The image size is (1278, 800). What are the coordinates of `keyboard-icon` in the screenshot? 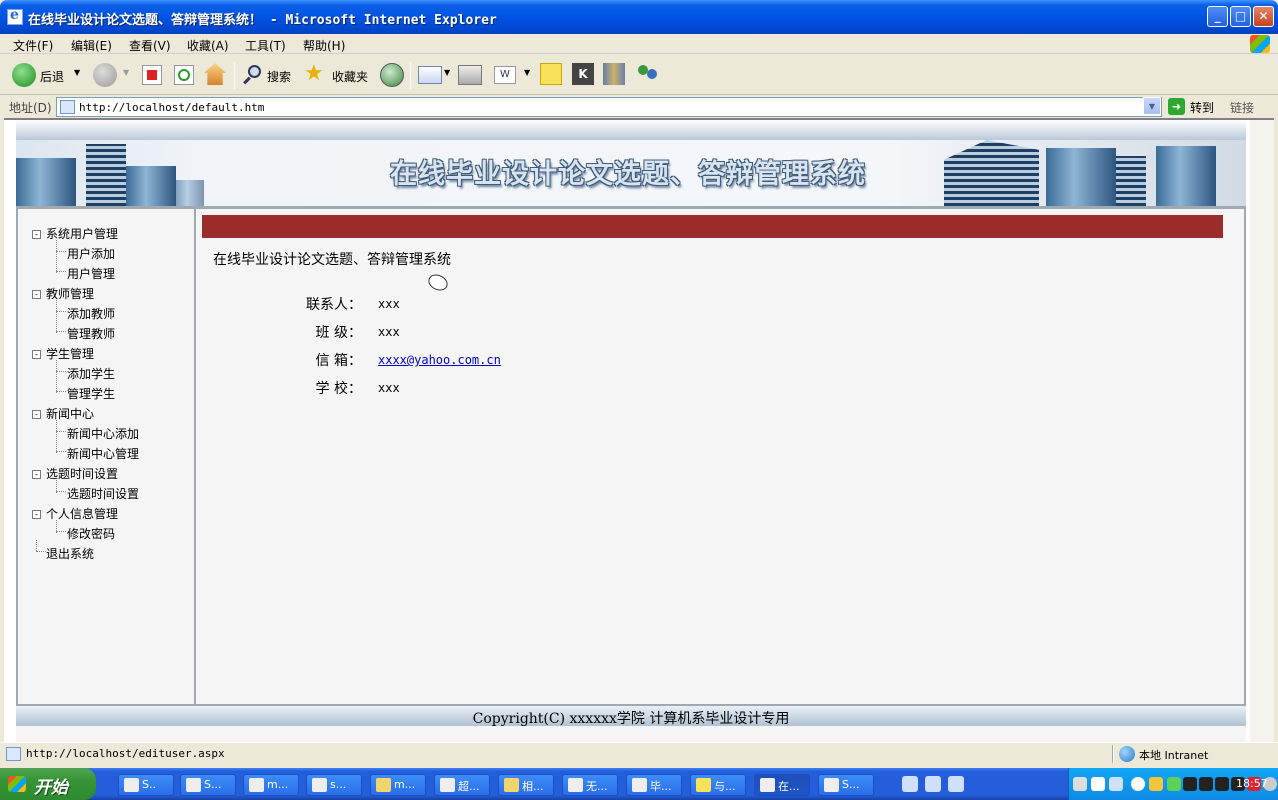 It's located at (1080, 784).